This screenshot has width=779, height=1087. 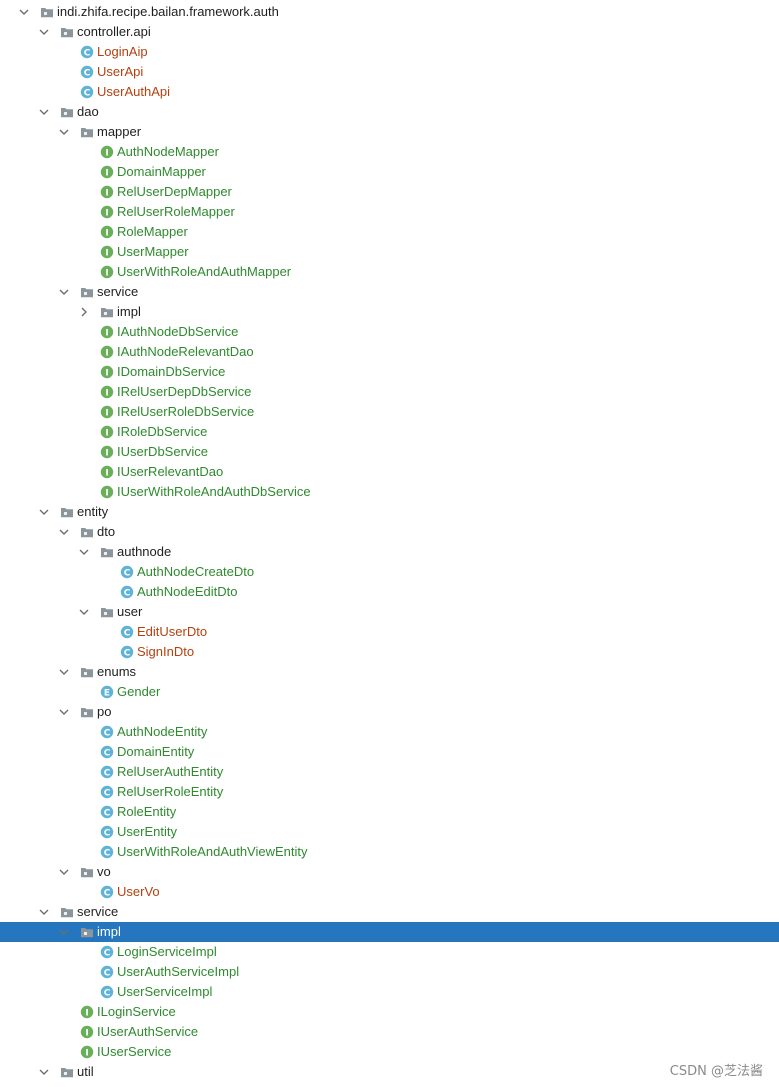 I want to click on tree-row: C UserAuthApi, so click(x=389, y=92).